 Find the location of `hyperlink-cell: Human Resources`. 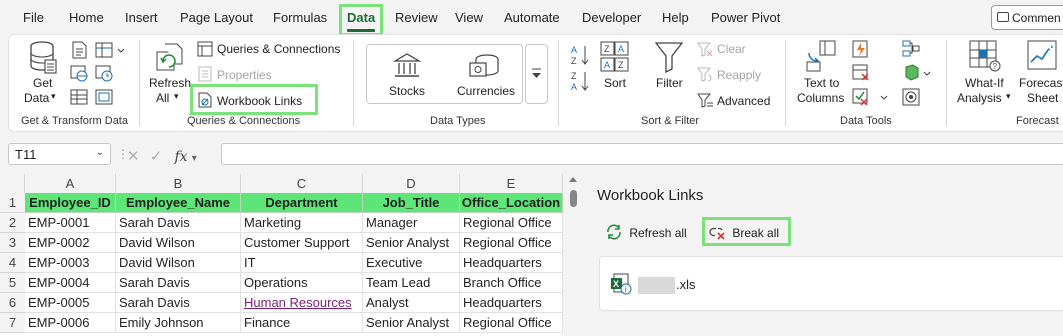

hyperlink-cell: Human Resources is located at coordinates (302, 303).